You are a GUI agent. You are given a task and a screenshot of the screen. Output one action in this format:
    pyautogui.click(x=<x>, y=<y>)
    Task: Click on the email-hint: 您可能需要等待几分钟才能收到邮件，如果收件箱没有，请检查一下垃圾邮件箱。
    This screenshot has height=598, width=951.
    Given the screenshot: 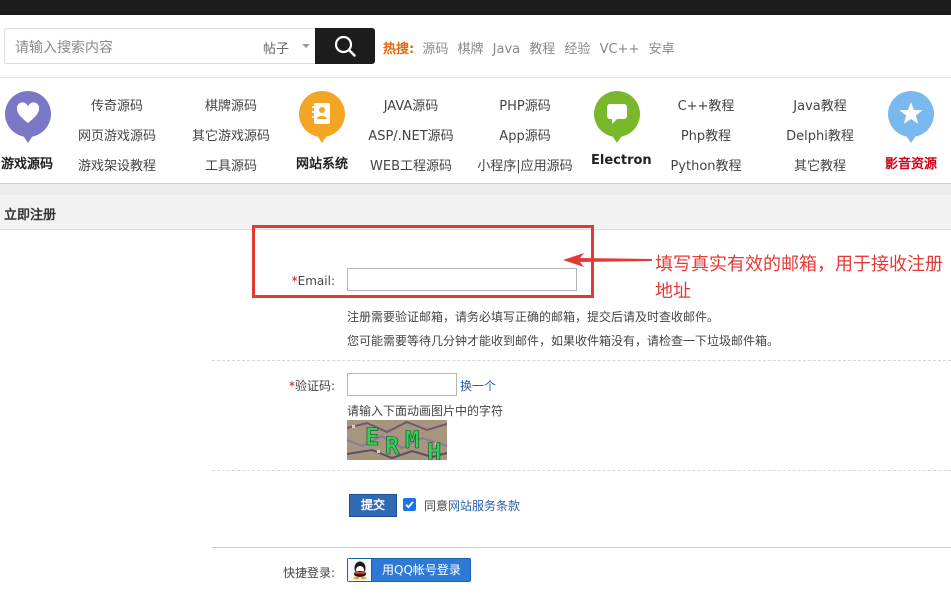 What is the action you would take?
    pyautogui.click(x=563, y=341)
    